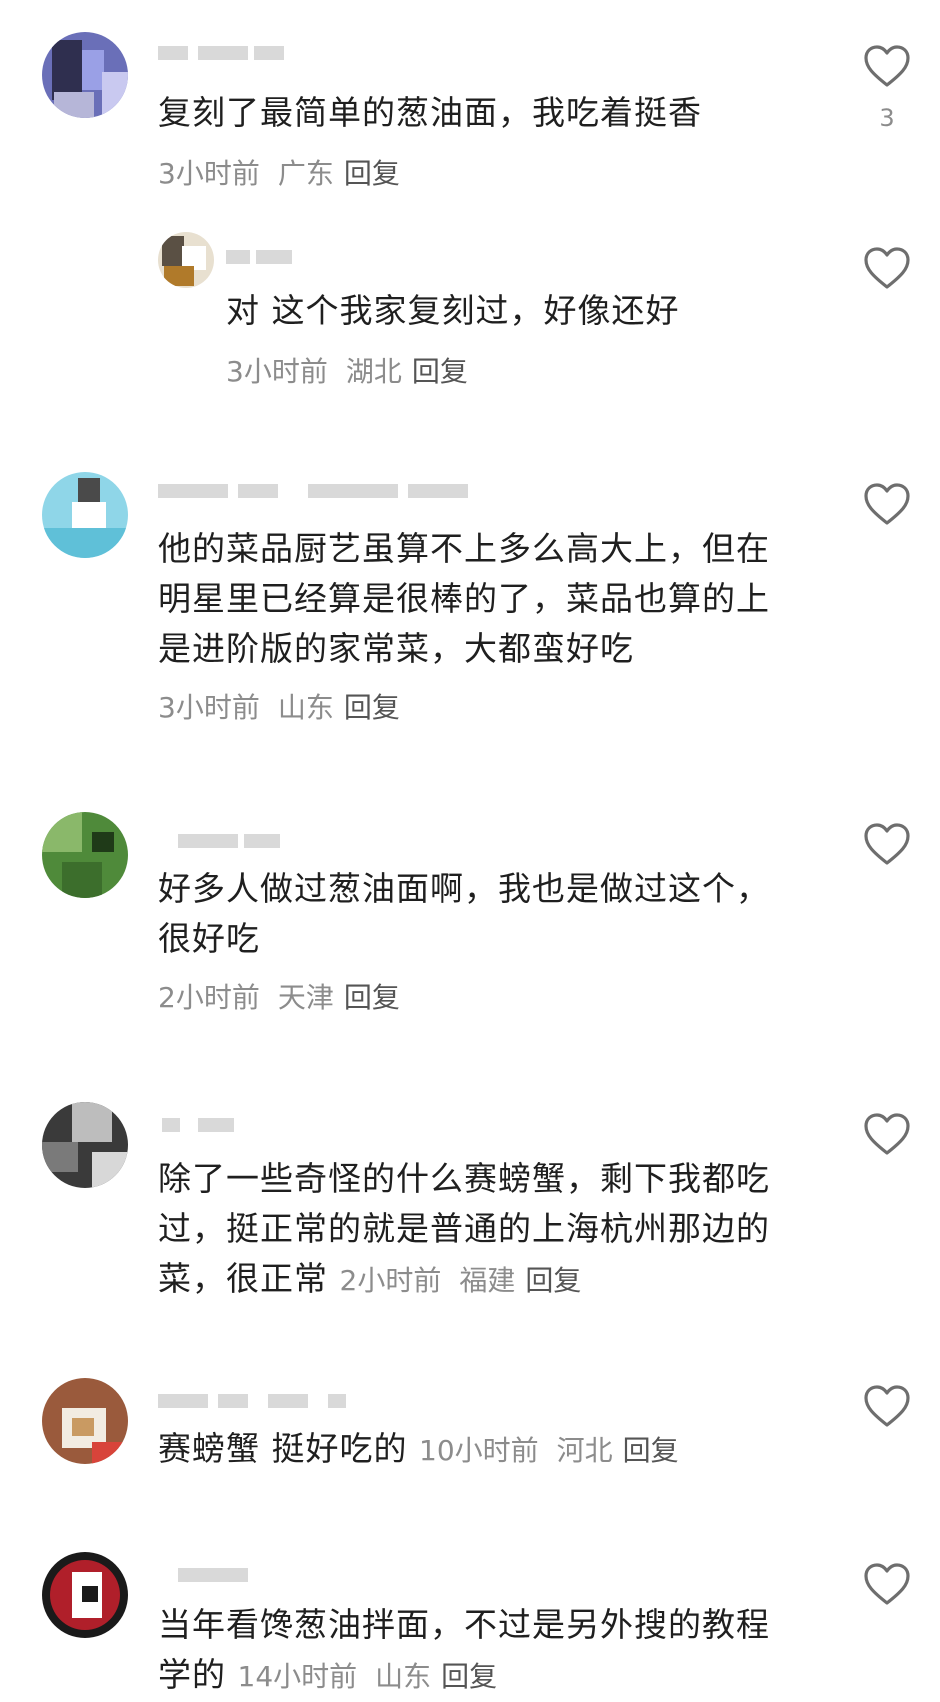 Image resolution: width=940 pixels, height=1702 pixels. I want to click on comment-item: 复刻了最简单的葱油面，我吃着挺香 3小时前 广东 回复 3, so click(470, 95).